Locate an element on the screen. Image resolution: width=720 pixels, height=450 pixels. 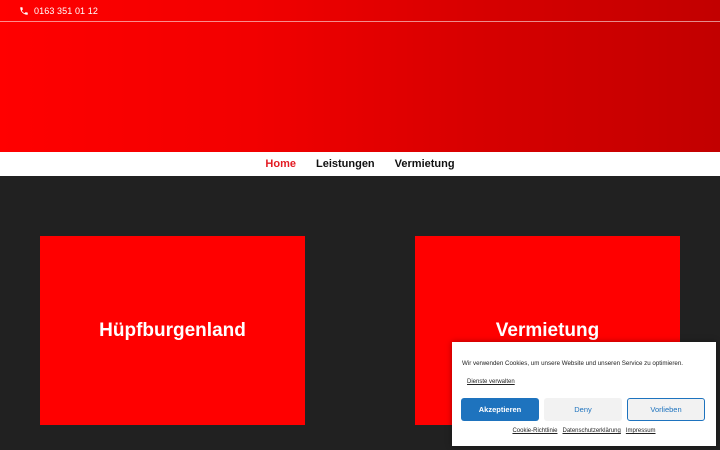
accept-button: Akzeptieren is located at coordinates (500, 409).